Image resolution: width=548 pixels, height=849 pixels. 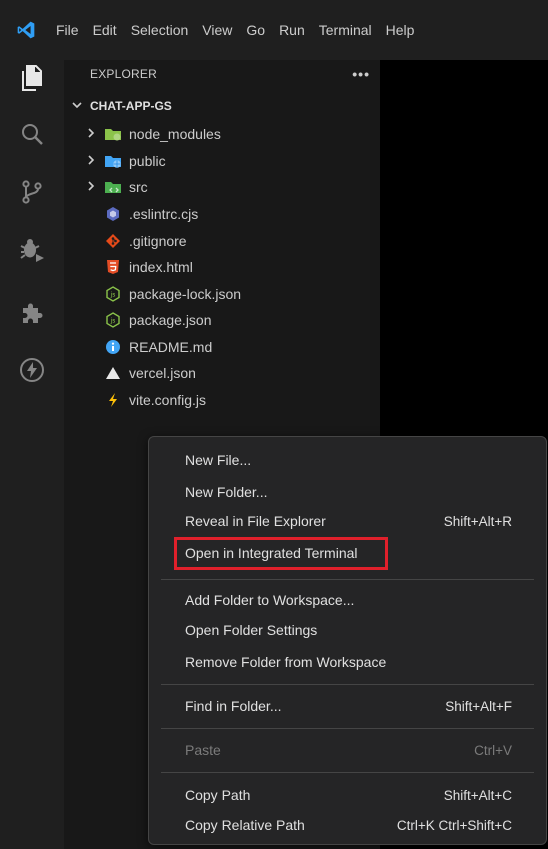 What do you see at coordinates (203, 750) in the screenshot?
I see `menu-item-label: Paste` at bounding box center [203, 750].